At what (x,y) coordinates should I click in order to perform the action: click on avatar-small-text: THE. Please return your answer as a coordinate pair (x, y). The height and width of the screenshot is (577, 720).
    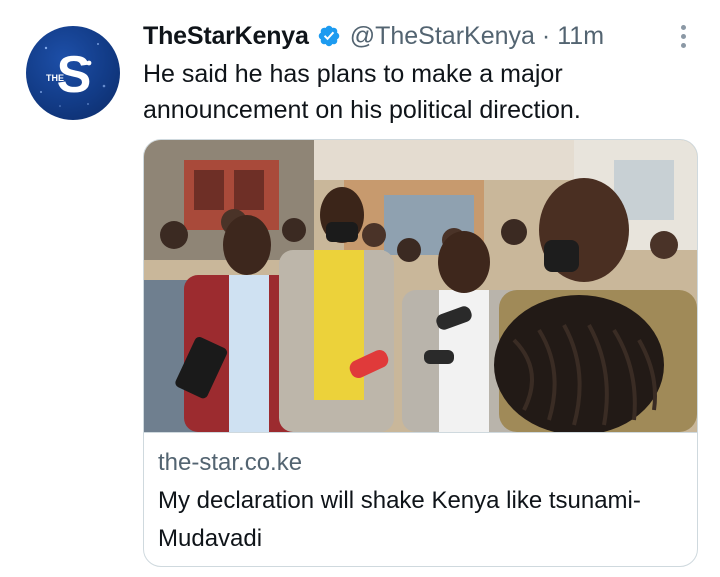
    Looking at the image, I should click on (55, 78).